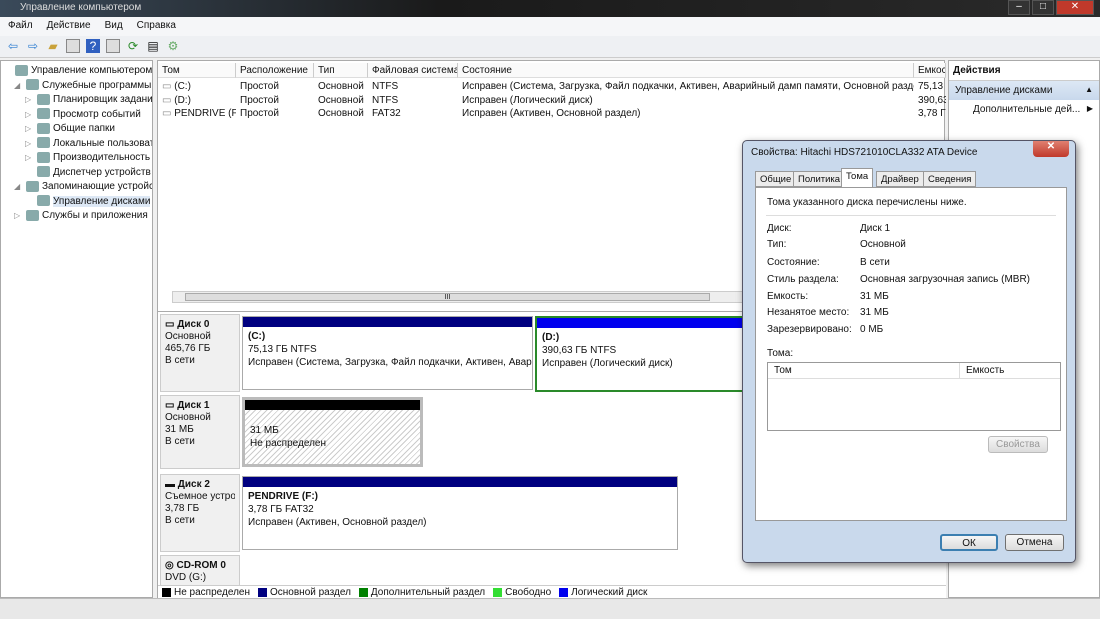  I want to click on tree-item: ▷ Общие папки, so click(70, 129).